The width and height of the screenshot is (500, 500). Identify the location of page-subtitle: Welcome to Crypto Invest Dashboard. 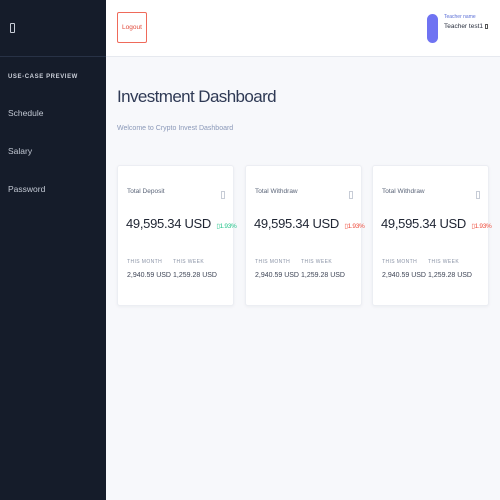
(175, 128).